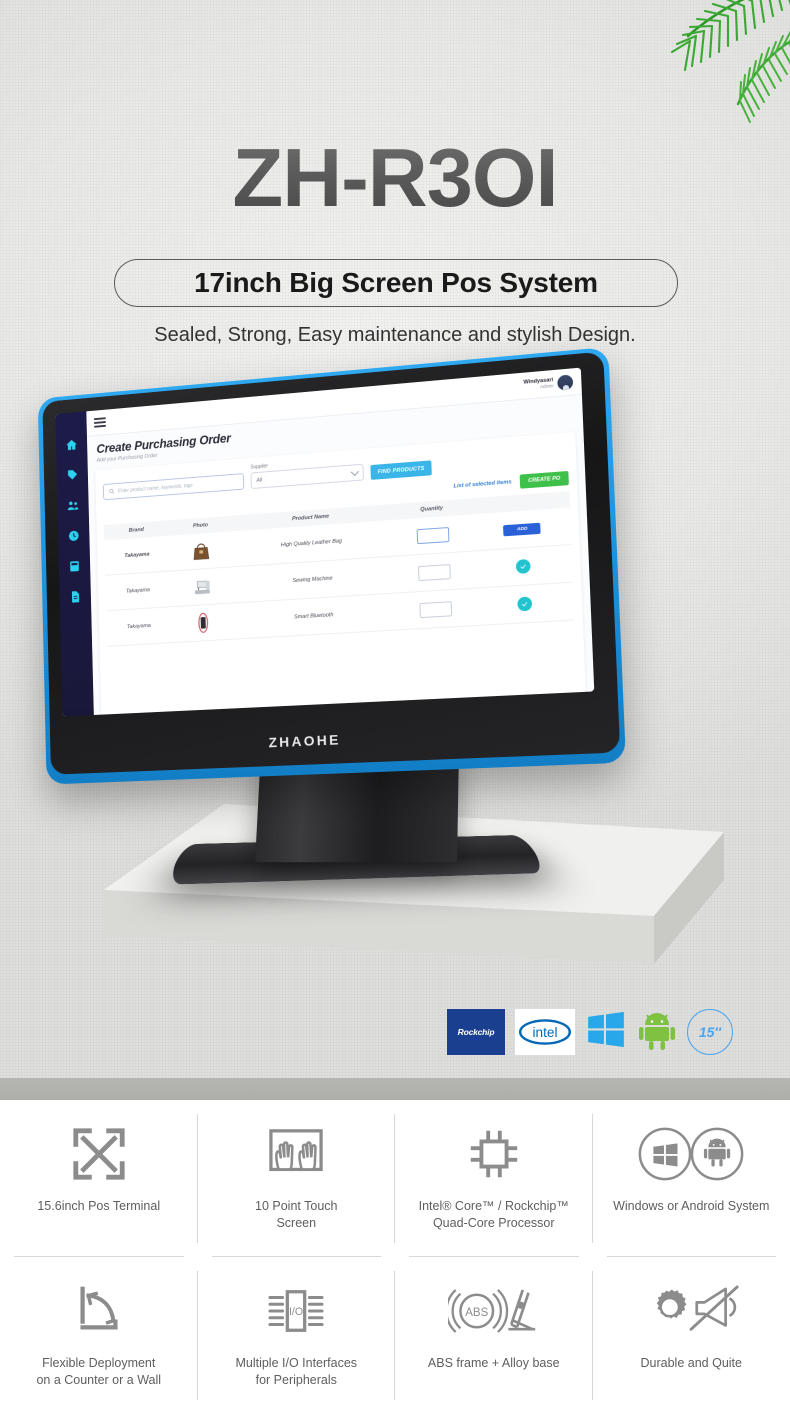 The image size is (790, 1414). I want to click on document-icon, so click(75, 596).